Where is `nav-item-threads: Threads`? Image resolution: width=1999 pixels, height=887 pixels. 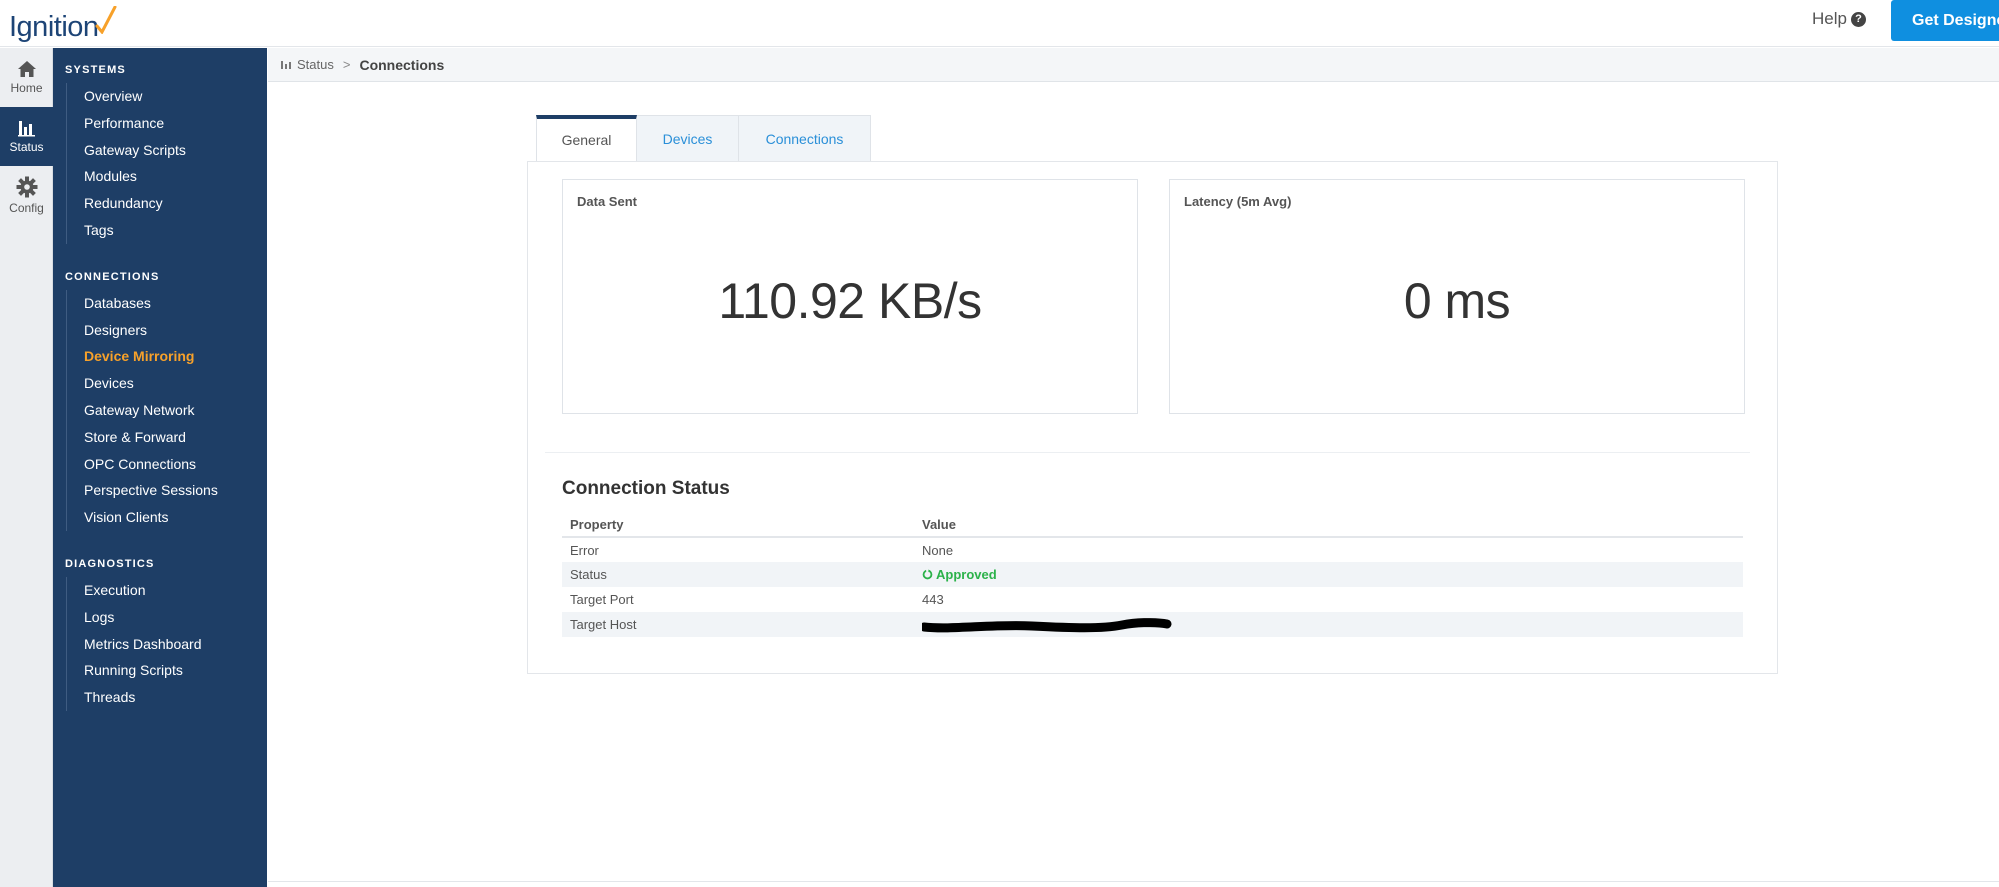
nav-item-threads: Threads is located at coordinates (167, 697).